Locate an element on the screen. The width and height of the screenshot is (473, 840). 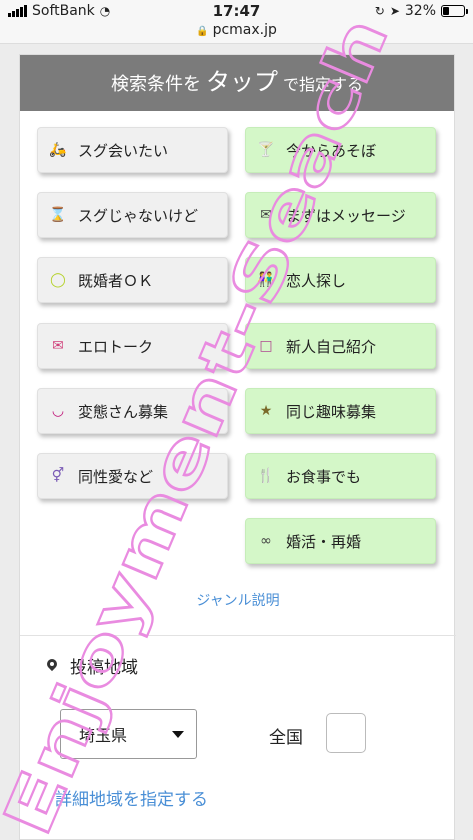
genre-label: 既婚者ＯＫ is located at coordinates (116, 280).